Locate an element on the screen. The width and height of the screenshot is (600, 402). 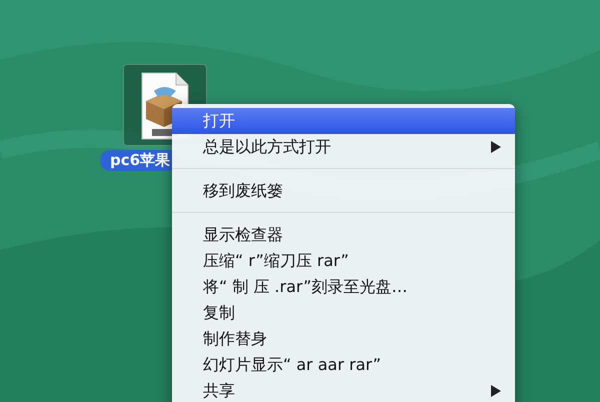
menu-item: 制作替身 is located at coordinates (343, 339).